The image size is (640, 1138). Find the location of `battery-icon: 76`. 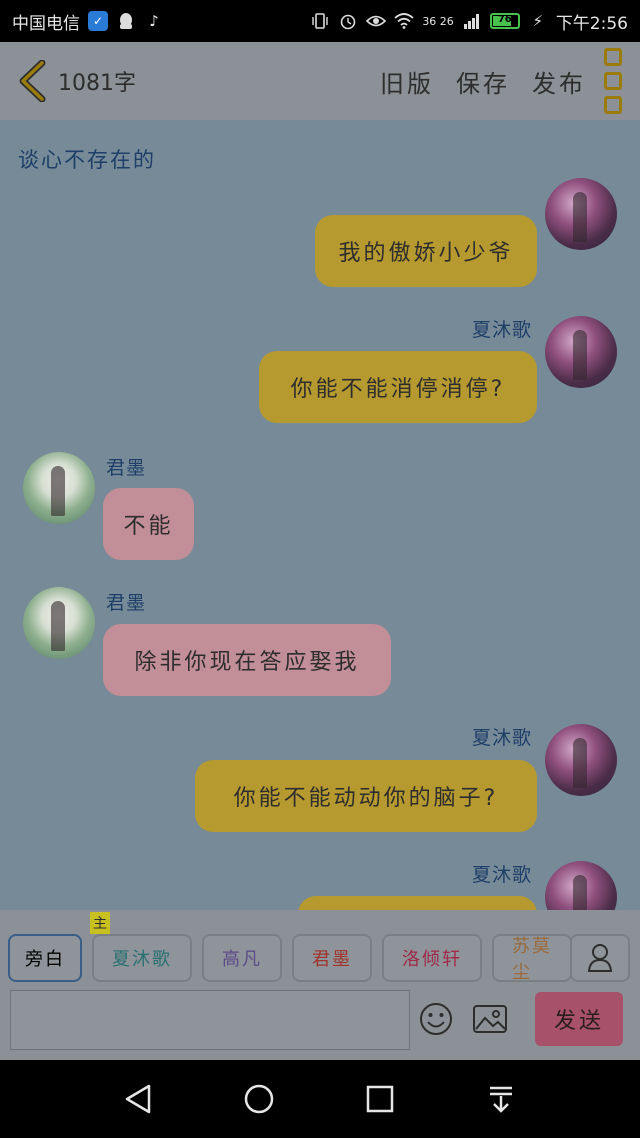

battery-icon: 76 is located at coordinates (504, 21).